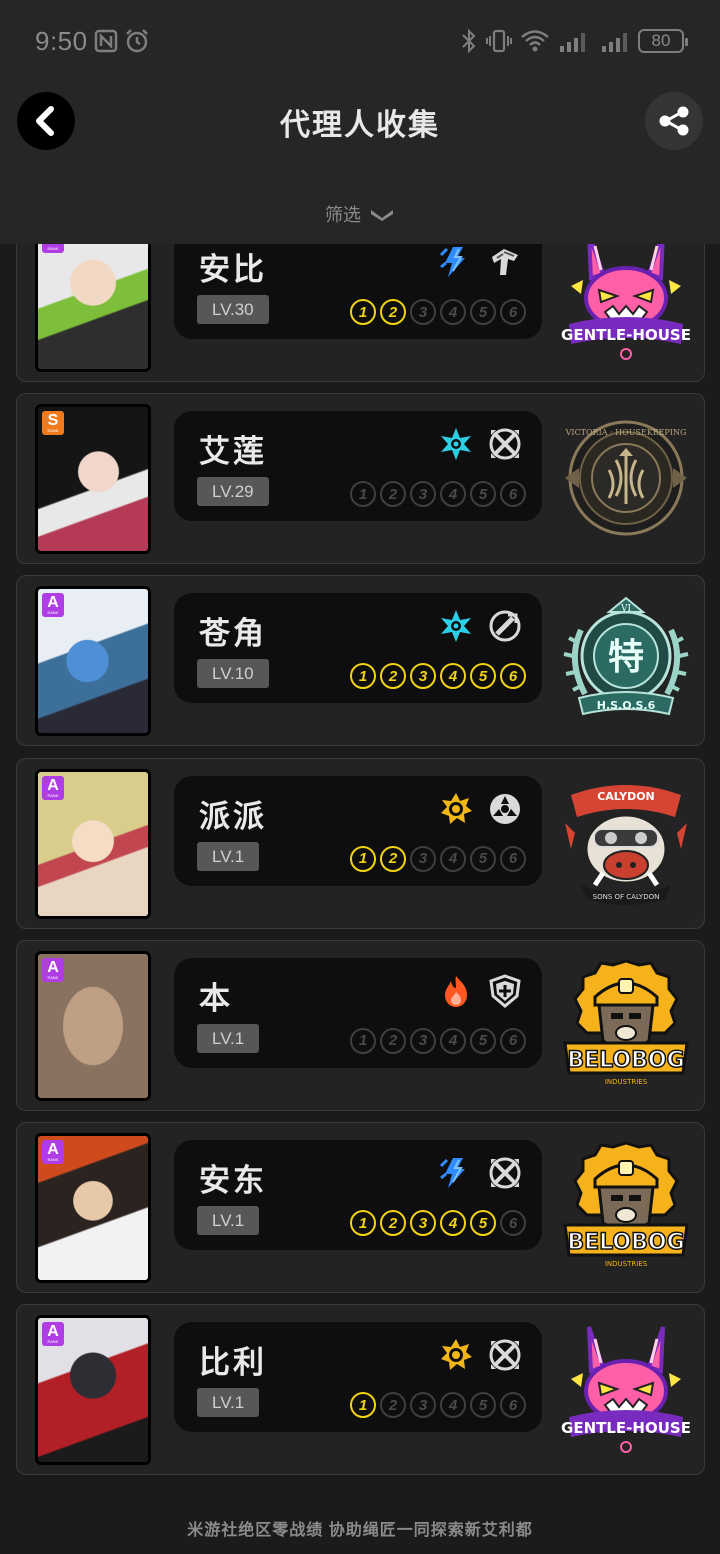  Describe the element at coordinates (360, 164) in the screenshot. I see `header: 代理人收集 筛选` at that location.